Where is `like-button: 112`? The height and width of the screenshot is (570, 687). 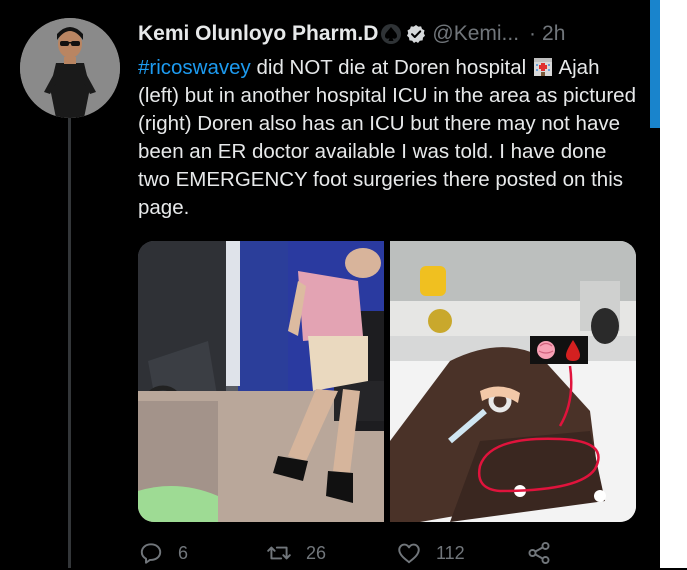
like-button: 112 is located at coordinates (430, 553).